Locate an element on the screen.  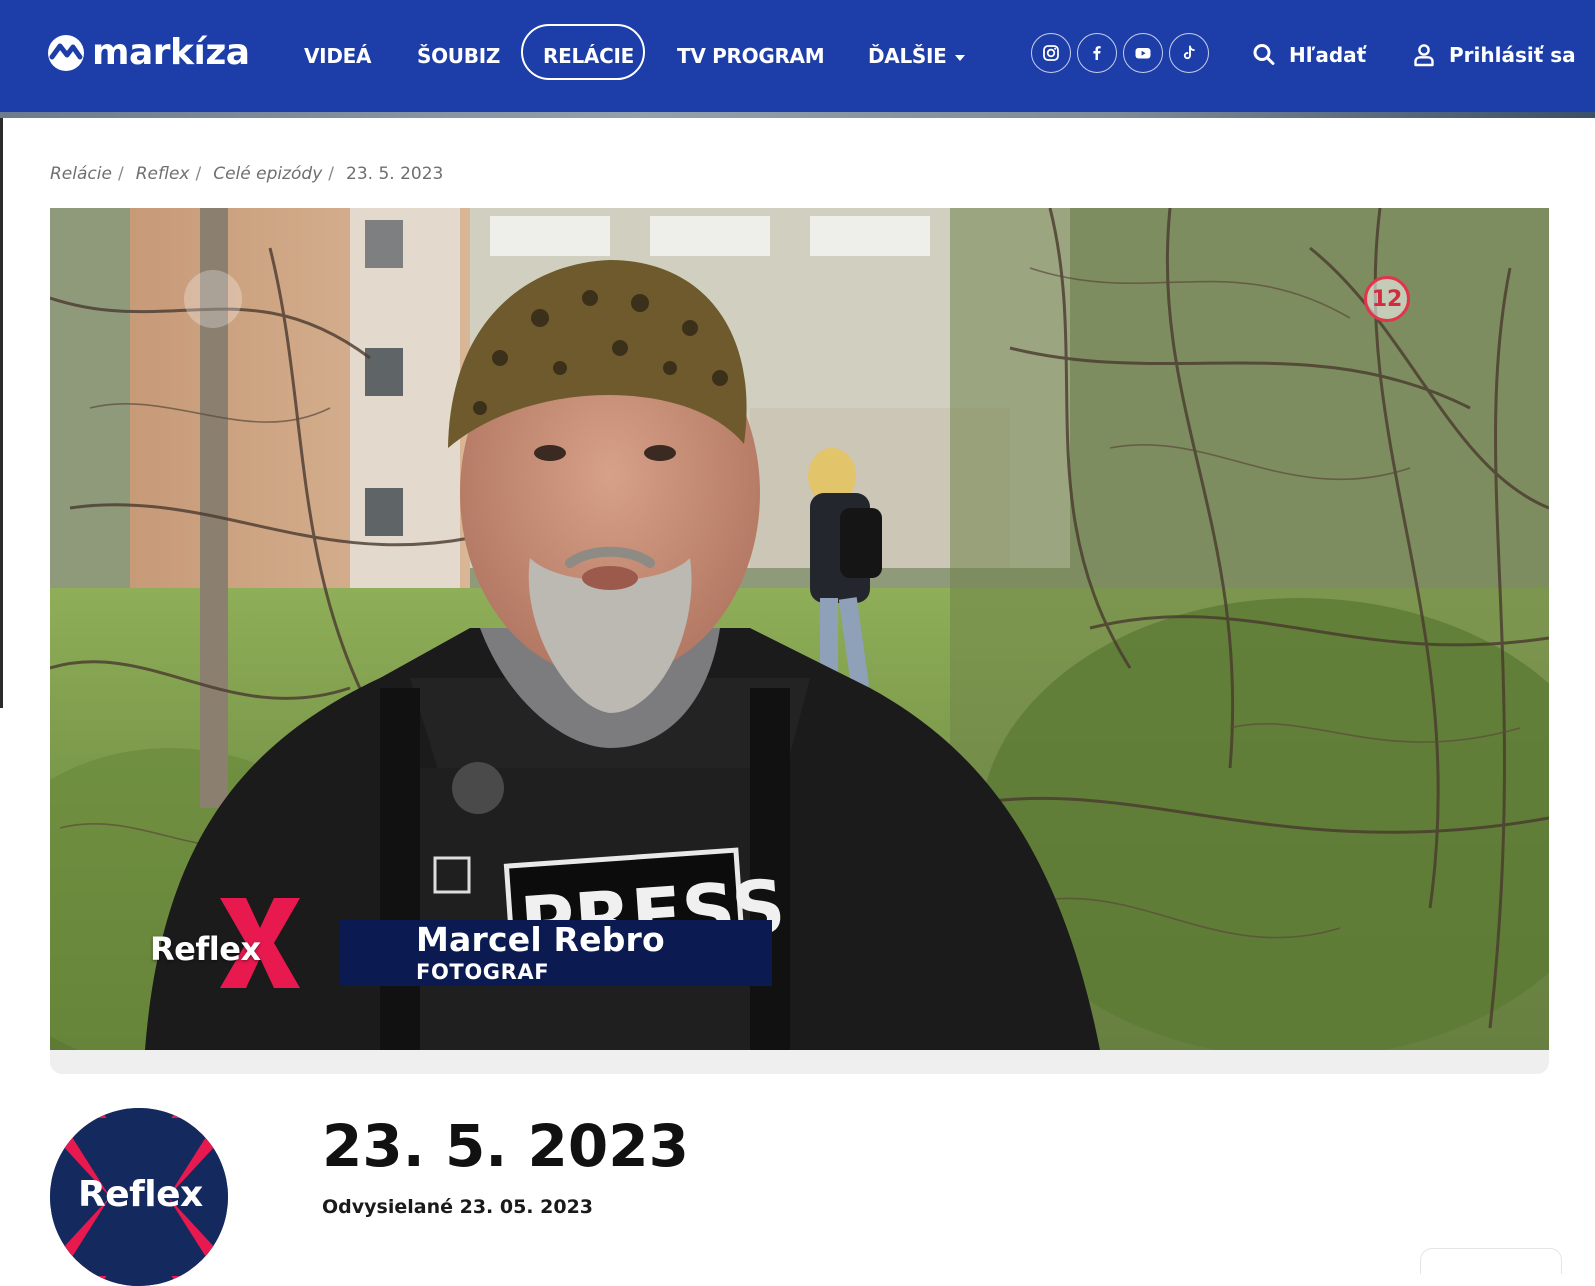
partial-button-outline is located at coordinates (1491, 1261).